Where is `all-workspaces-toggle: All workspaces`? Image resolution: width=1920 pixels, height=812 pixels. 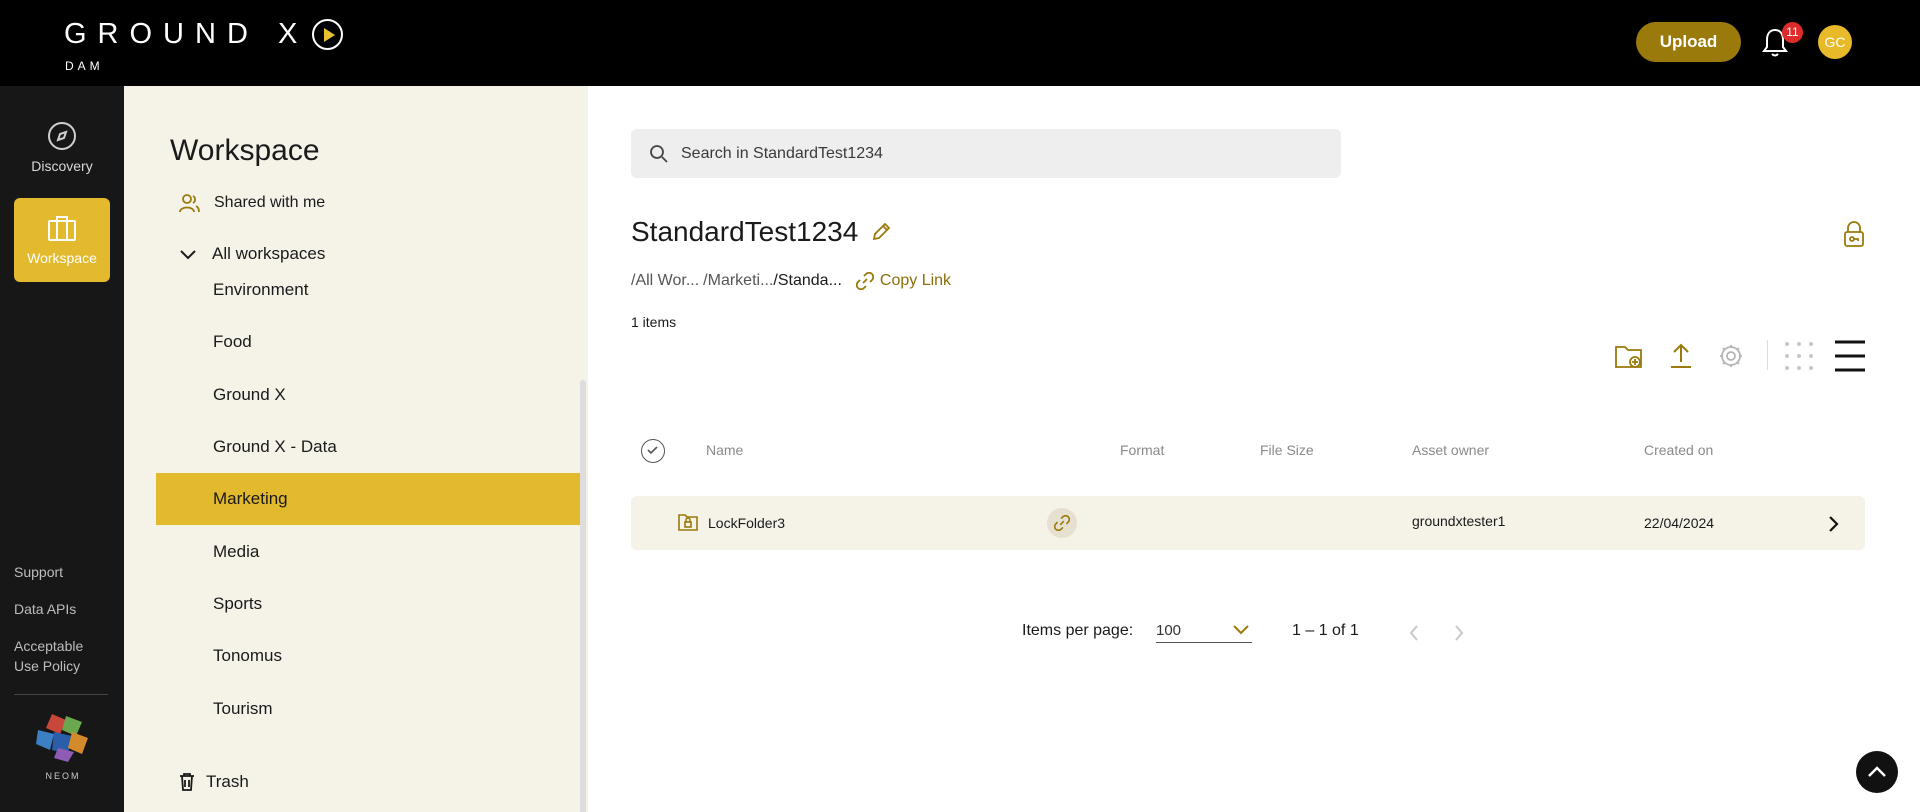 all-workspaces-toggle: All workspaces is located at coordinates (251, 254).